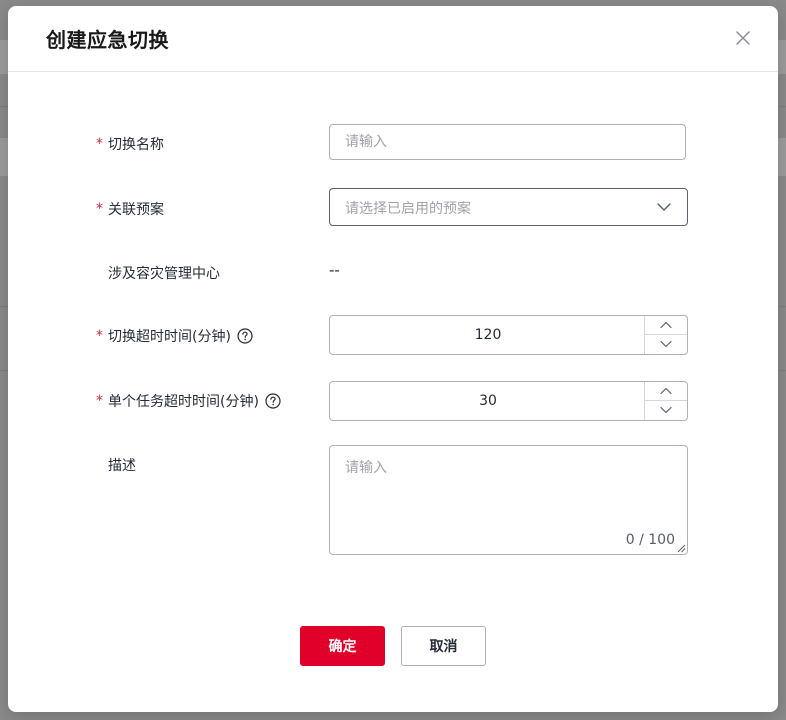 This screenshot has width=786, height=720. Describe the element at coordinates (164, 274) in the screenshot. I see `dr-center-label-text: 涉及容灾管理中心` at that location.